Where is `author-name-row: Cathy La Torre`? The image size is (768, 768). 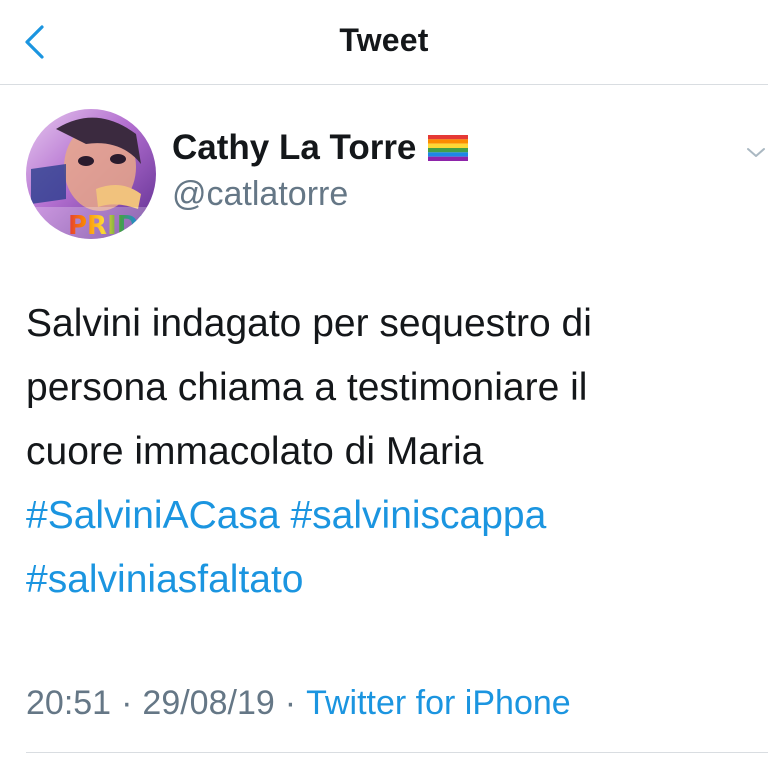 author-name-row: Cathy La Torre is located at coordinates (320, 148).